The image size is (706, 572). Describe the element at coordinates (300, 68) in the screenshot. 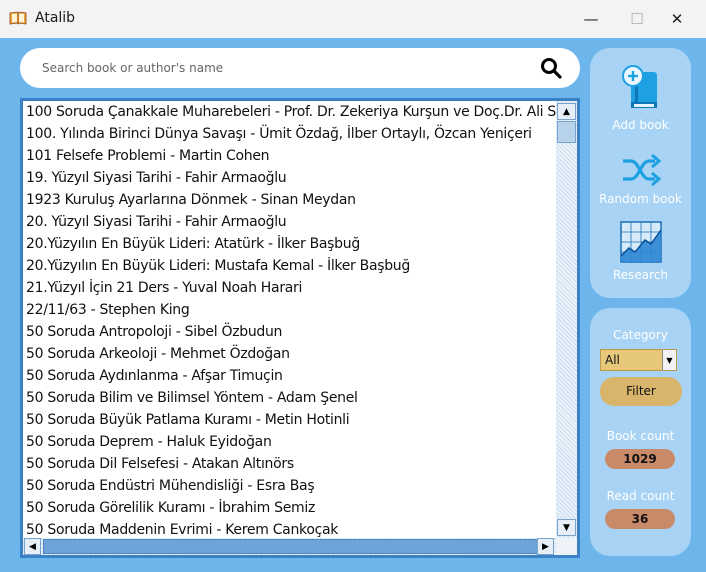

I see `search-bar: Search book or author's name` at that location.